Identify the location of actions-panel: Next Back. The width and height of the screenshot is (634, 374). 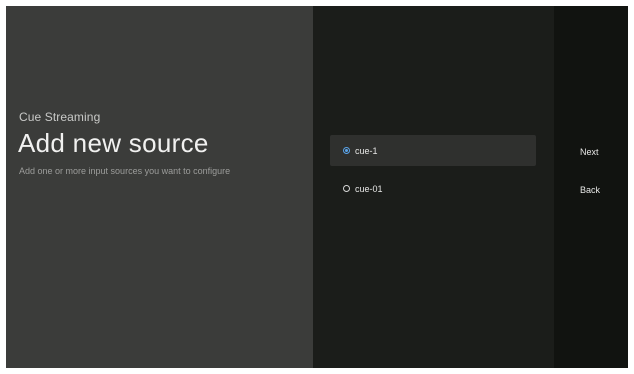
(591, 187).